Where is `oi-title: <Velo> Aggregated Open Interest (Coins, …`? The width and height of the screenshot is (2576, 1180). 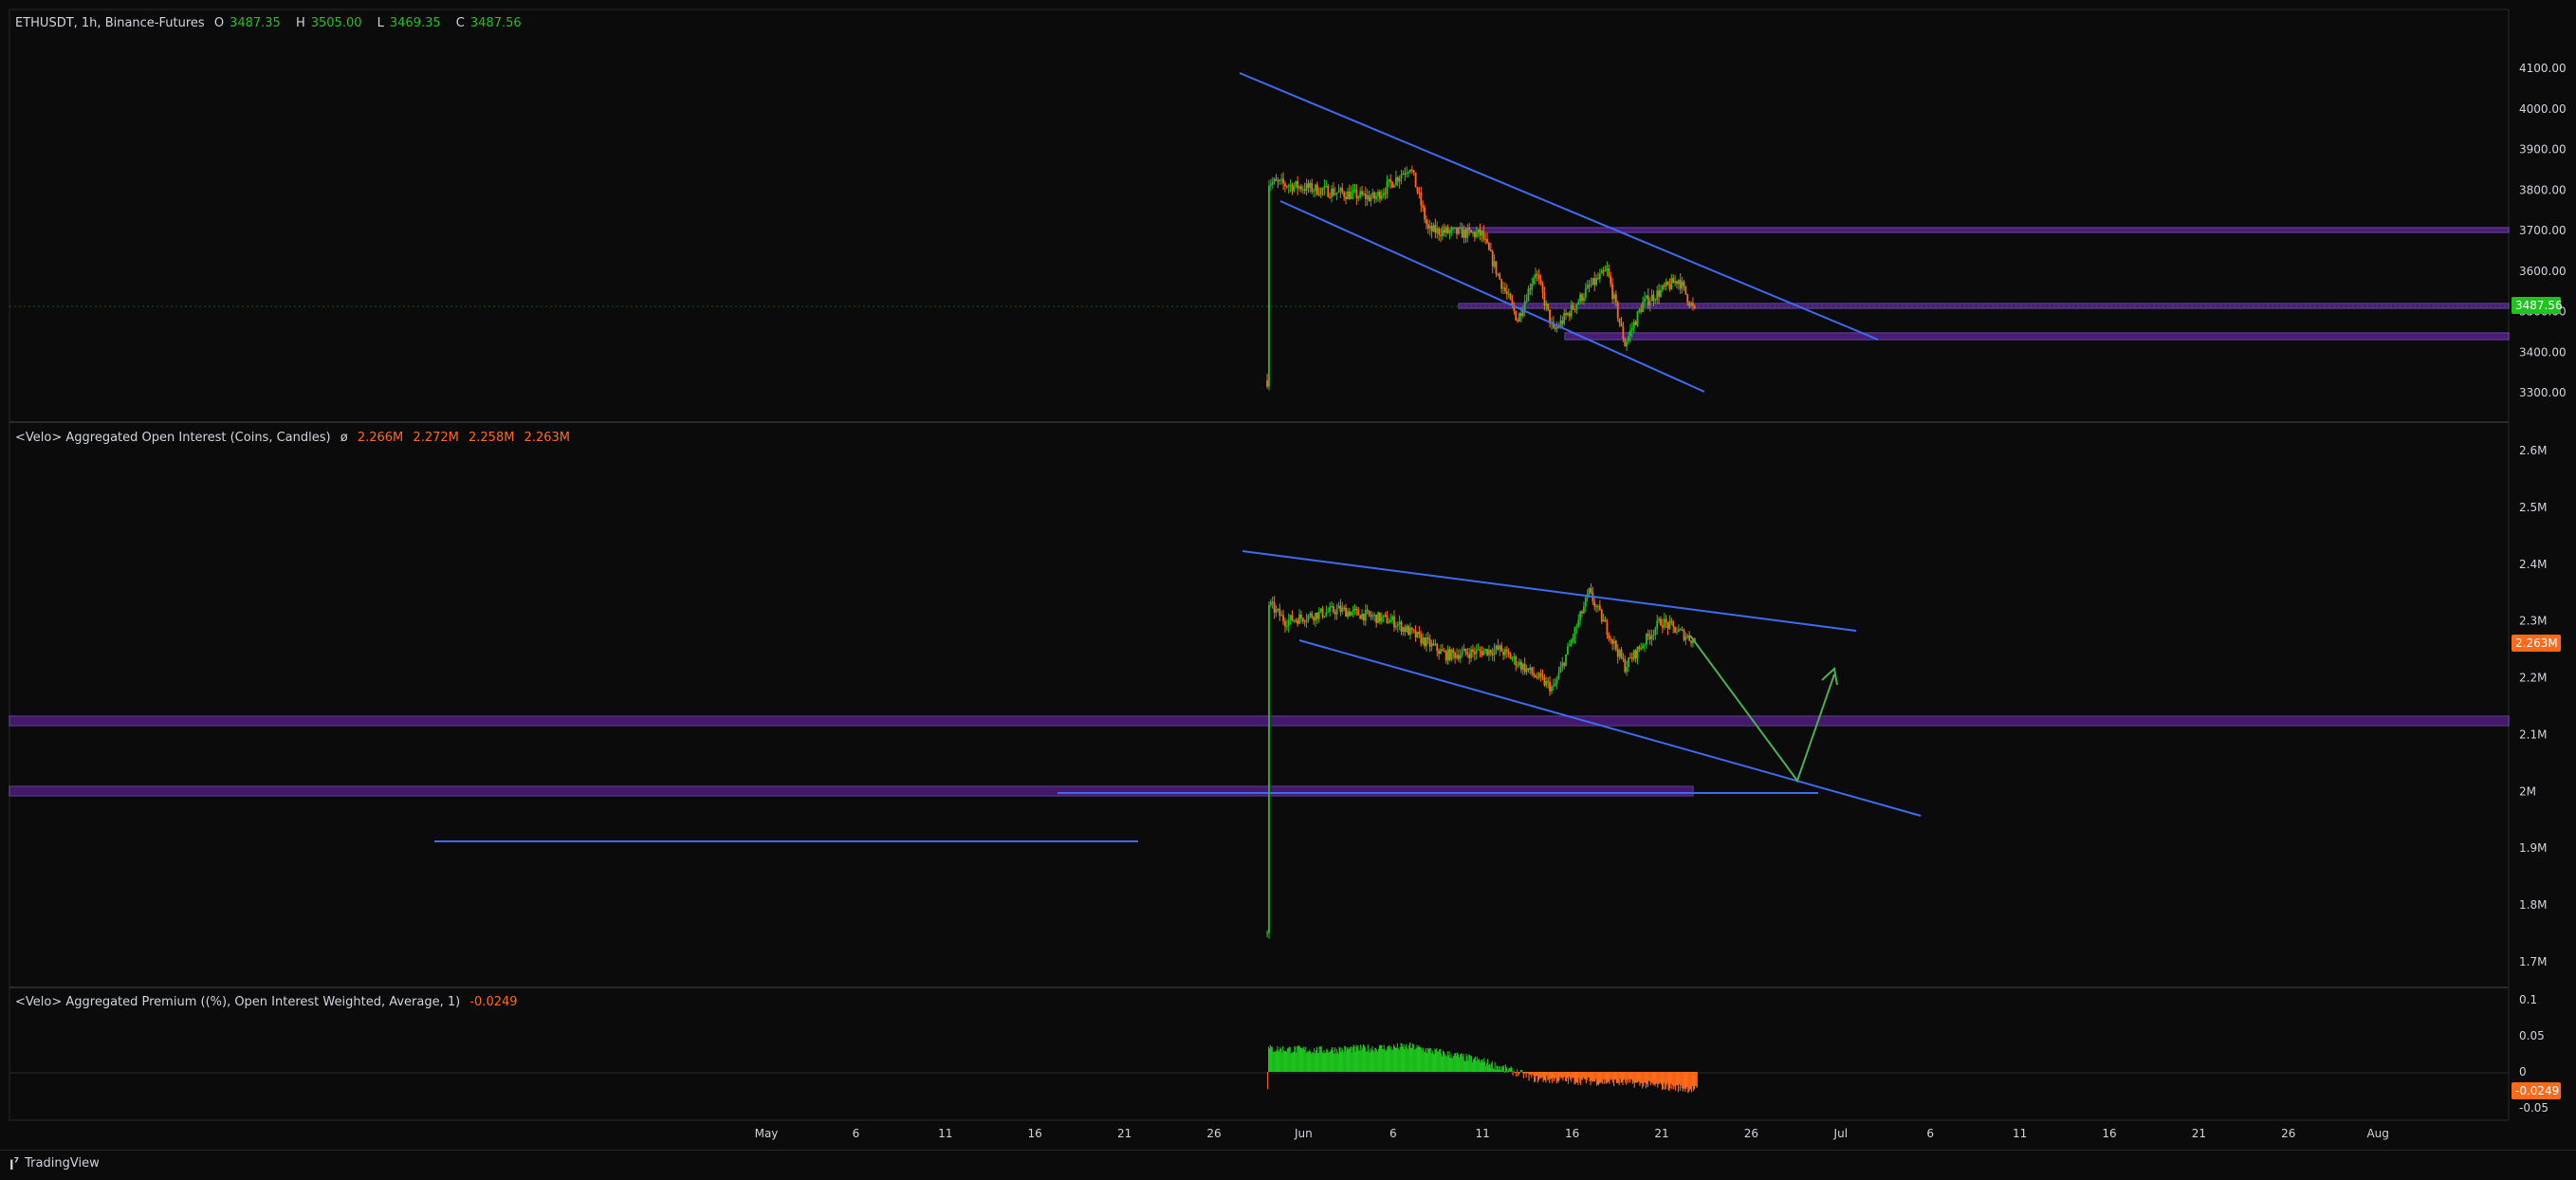
oi-title: <Velo> Aggregated Open Interest (Coins, … is located at coordinates (173, 438).